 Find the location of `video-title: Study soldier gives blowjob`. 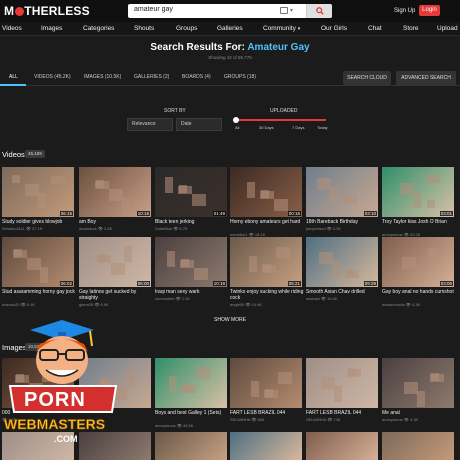

video-title: Study soldier gives blowjob is located at coordinates (39, 222).